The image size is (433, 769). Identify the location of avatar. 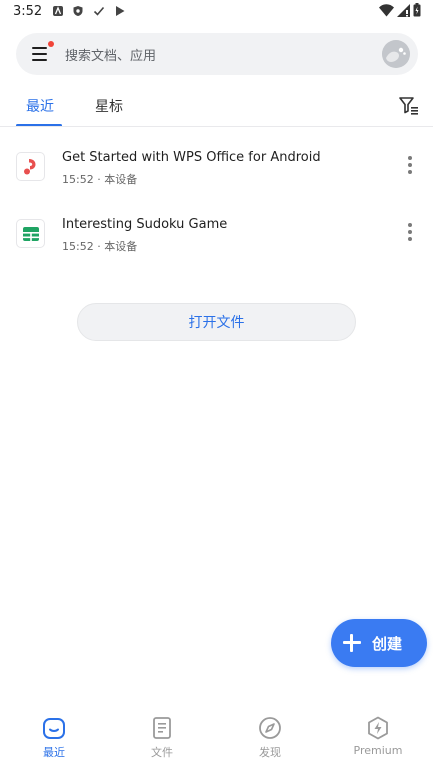
(396, 54).